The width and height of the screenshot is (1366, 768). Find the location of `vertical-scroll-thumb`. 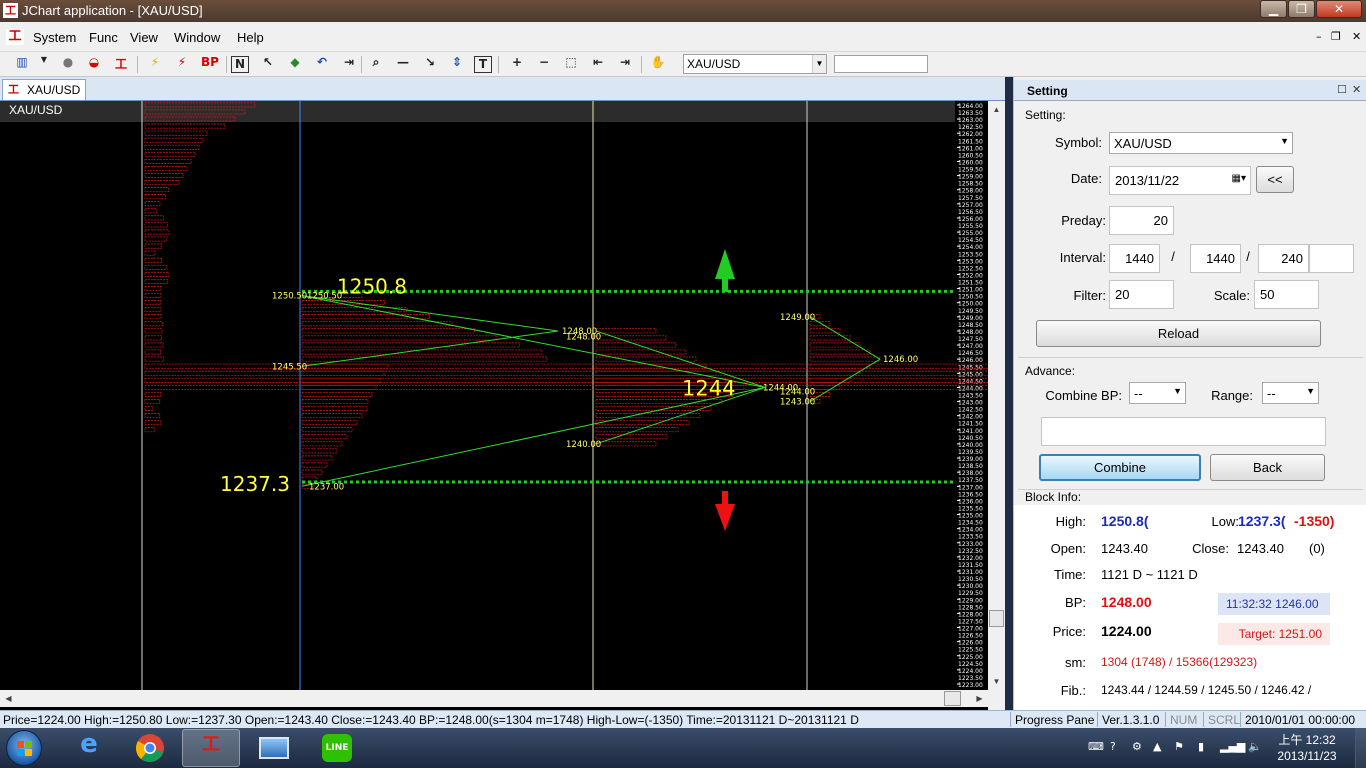

vertical-scroll-thumb is located at coordinates (996, 618).